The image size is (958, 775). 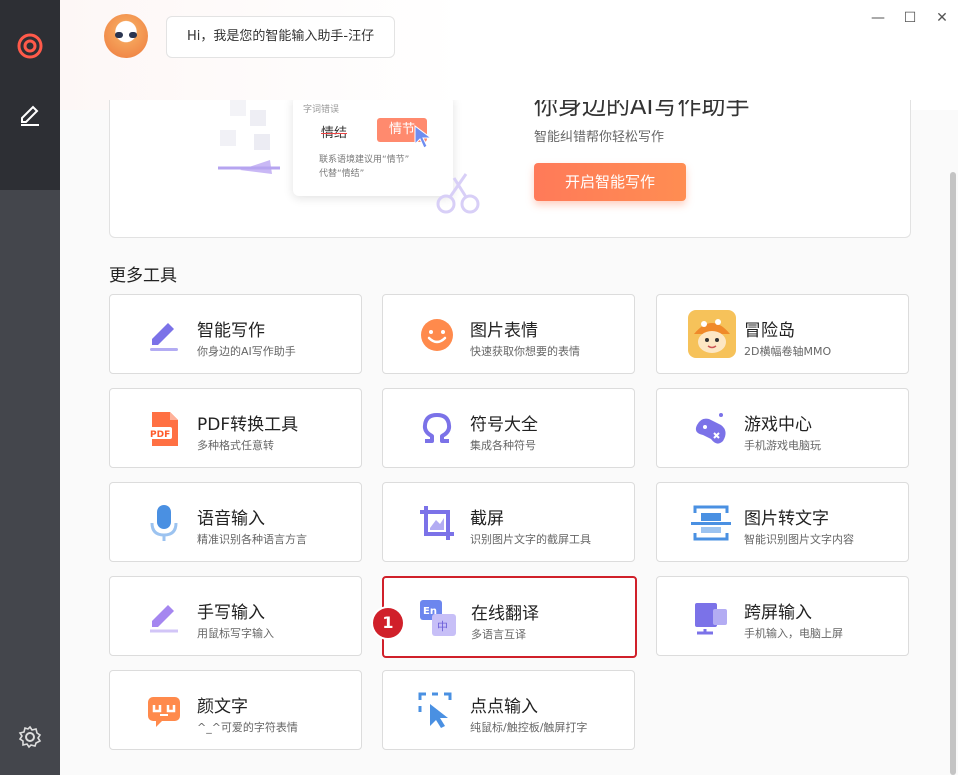 What do you see at coordinates (529, 727) in the screenshot?
I see `tool-desc: 纯鼠标/触控板/触屏打字` at bounding box center [529, 727].